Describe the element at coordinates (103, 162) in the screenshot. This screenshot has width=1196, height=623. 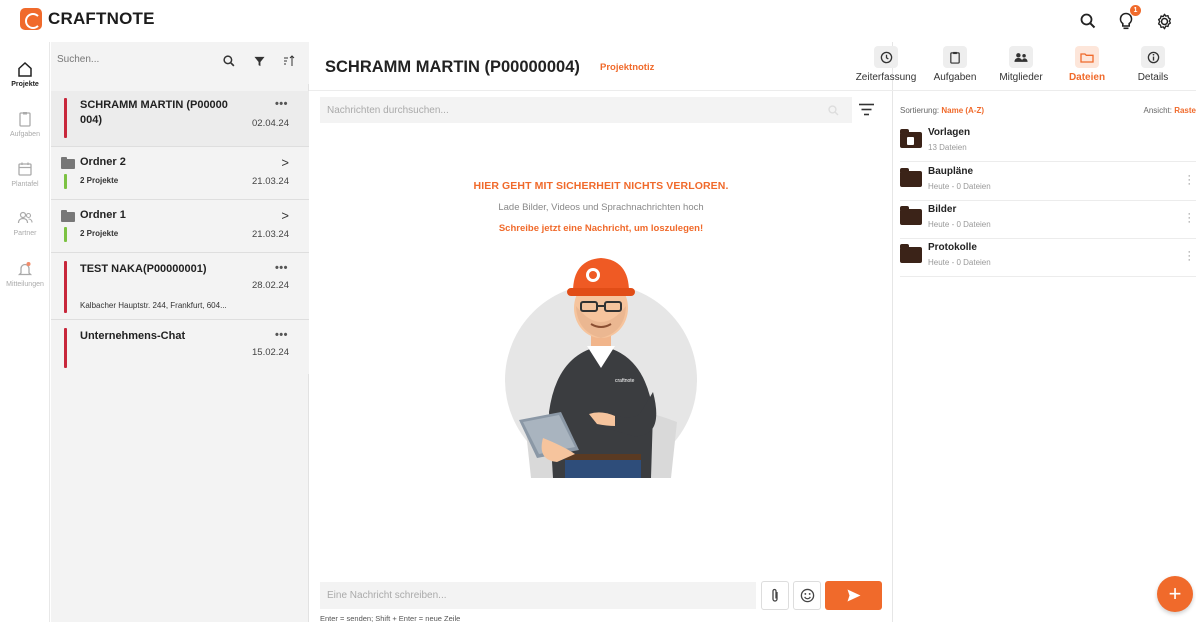
I see `folder-title: Ordner 2` at that location.